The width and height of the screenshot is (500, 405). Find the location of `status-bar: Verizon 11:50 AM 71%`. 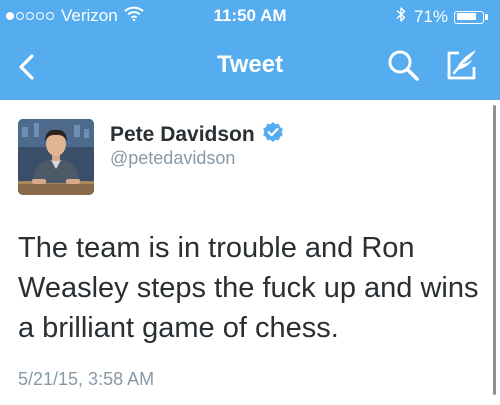

status-bar: Verizon 11:50 AM 71% is located at coordinates (250, 16).